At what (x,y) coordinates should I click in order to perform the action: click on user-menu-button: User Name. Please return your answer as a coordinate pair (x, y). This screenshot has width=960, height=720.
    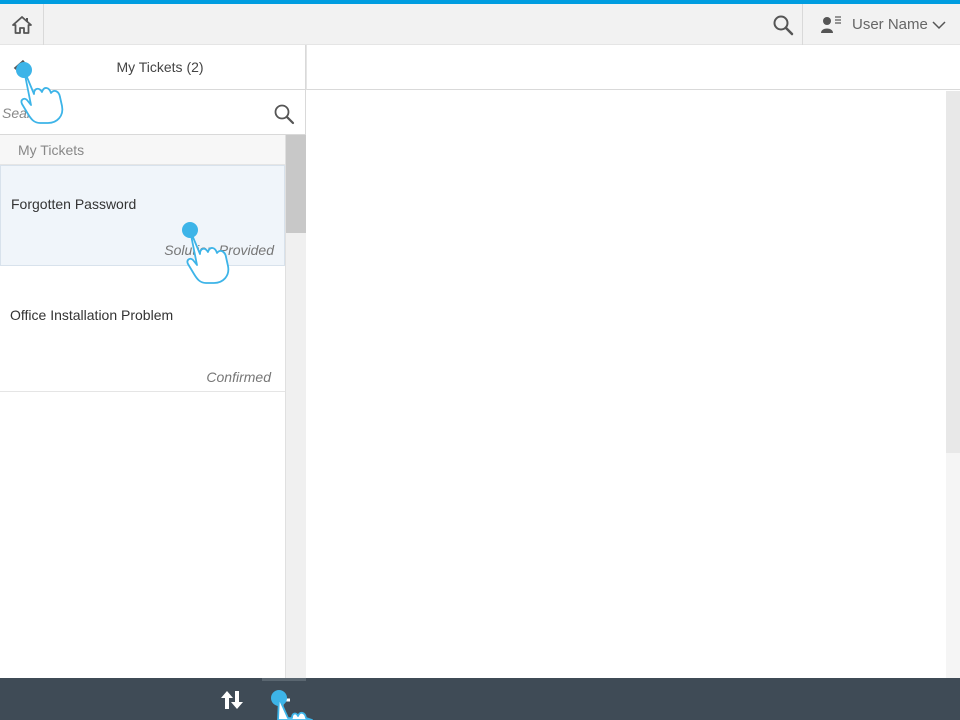
    Looking at the image, I should click on (881, 24).